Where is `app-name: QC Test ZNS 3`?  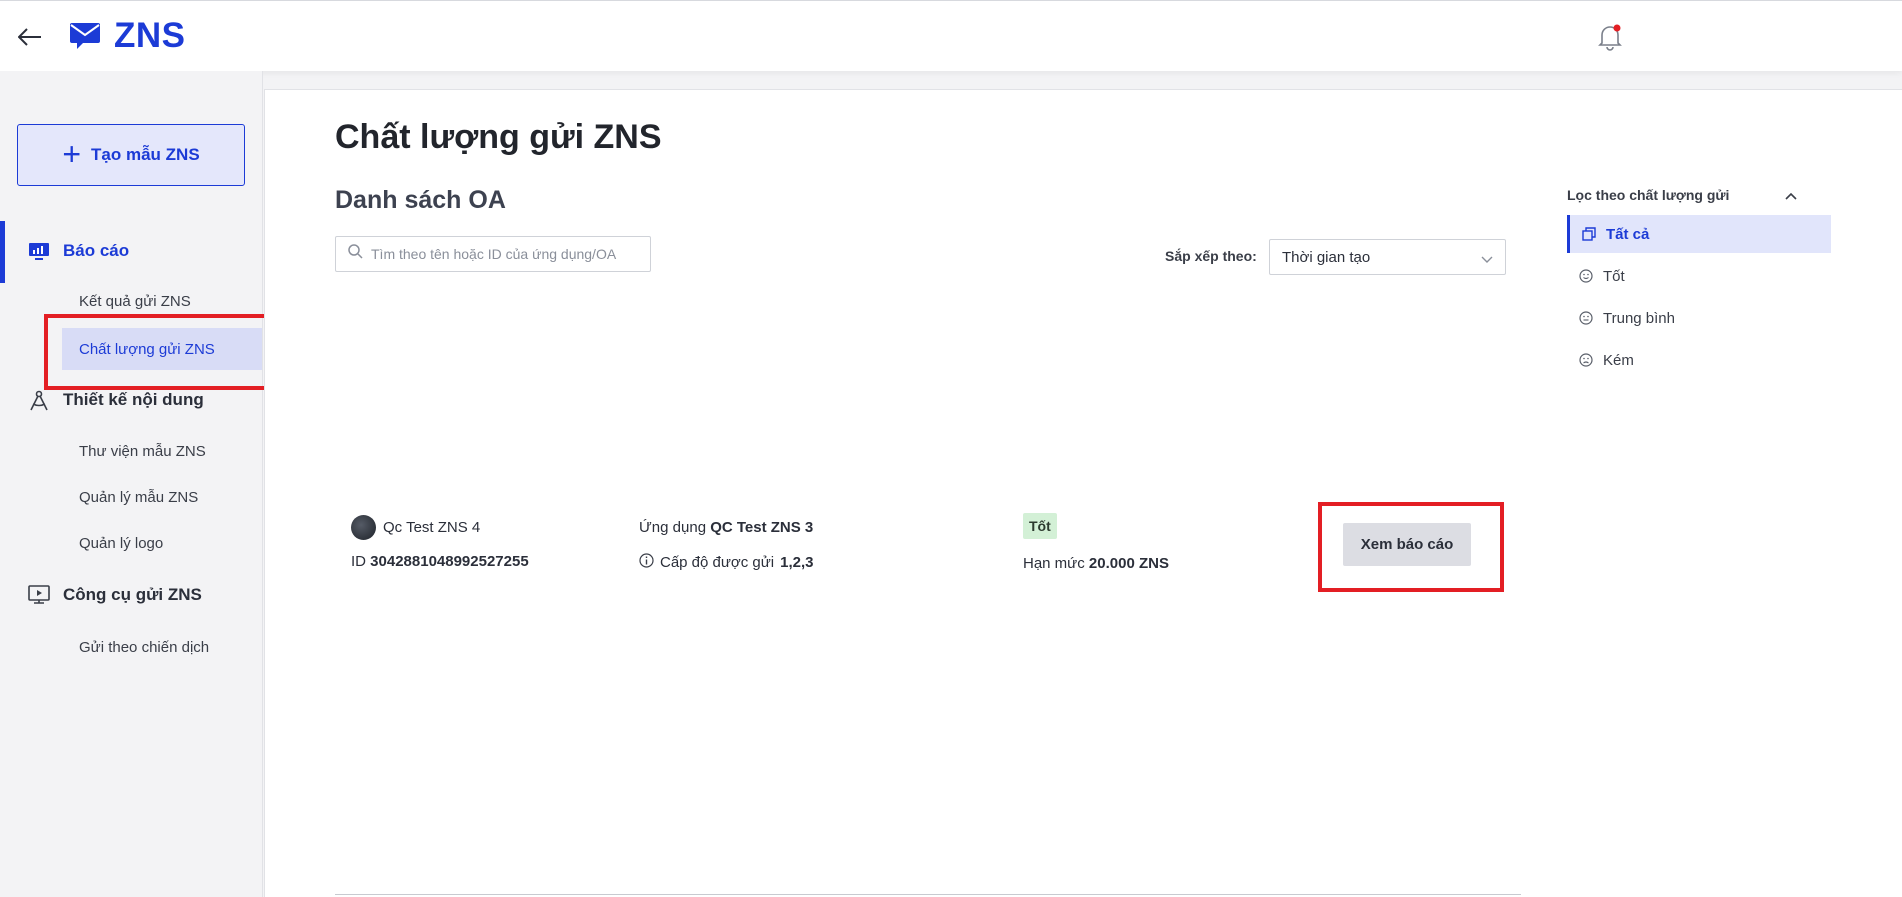 app-name: QC Test ZNS 3 is located at coordinates (762, 527).